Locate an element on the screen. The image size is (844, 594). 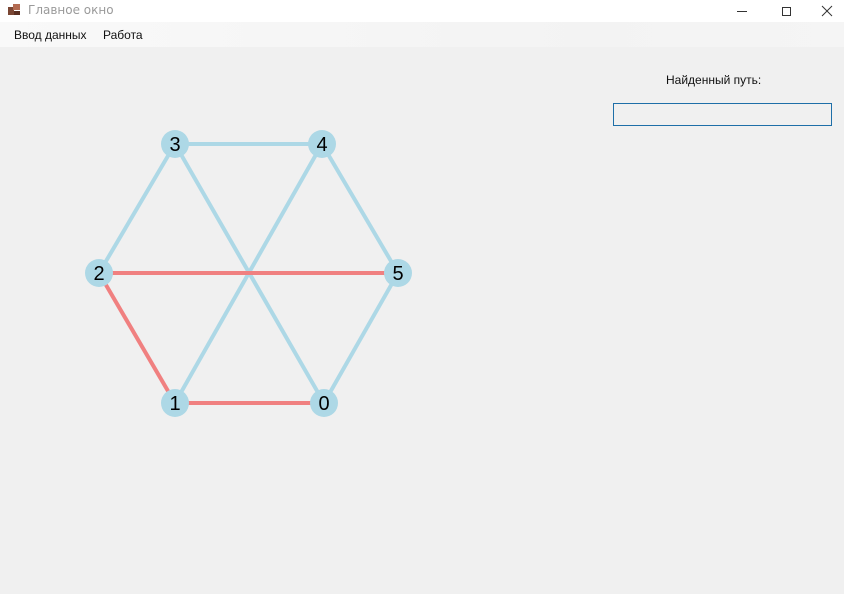
found-path-label: Найденный путь: is located at coordinates (714, 80).